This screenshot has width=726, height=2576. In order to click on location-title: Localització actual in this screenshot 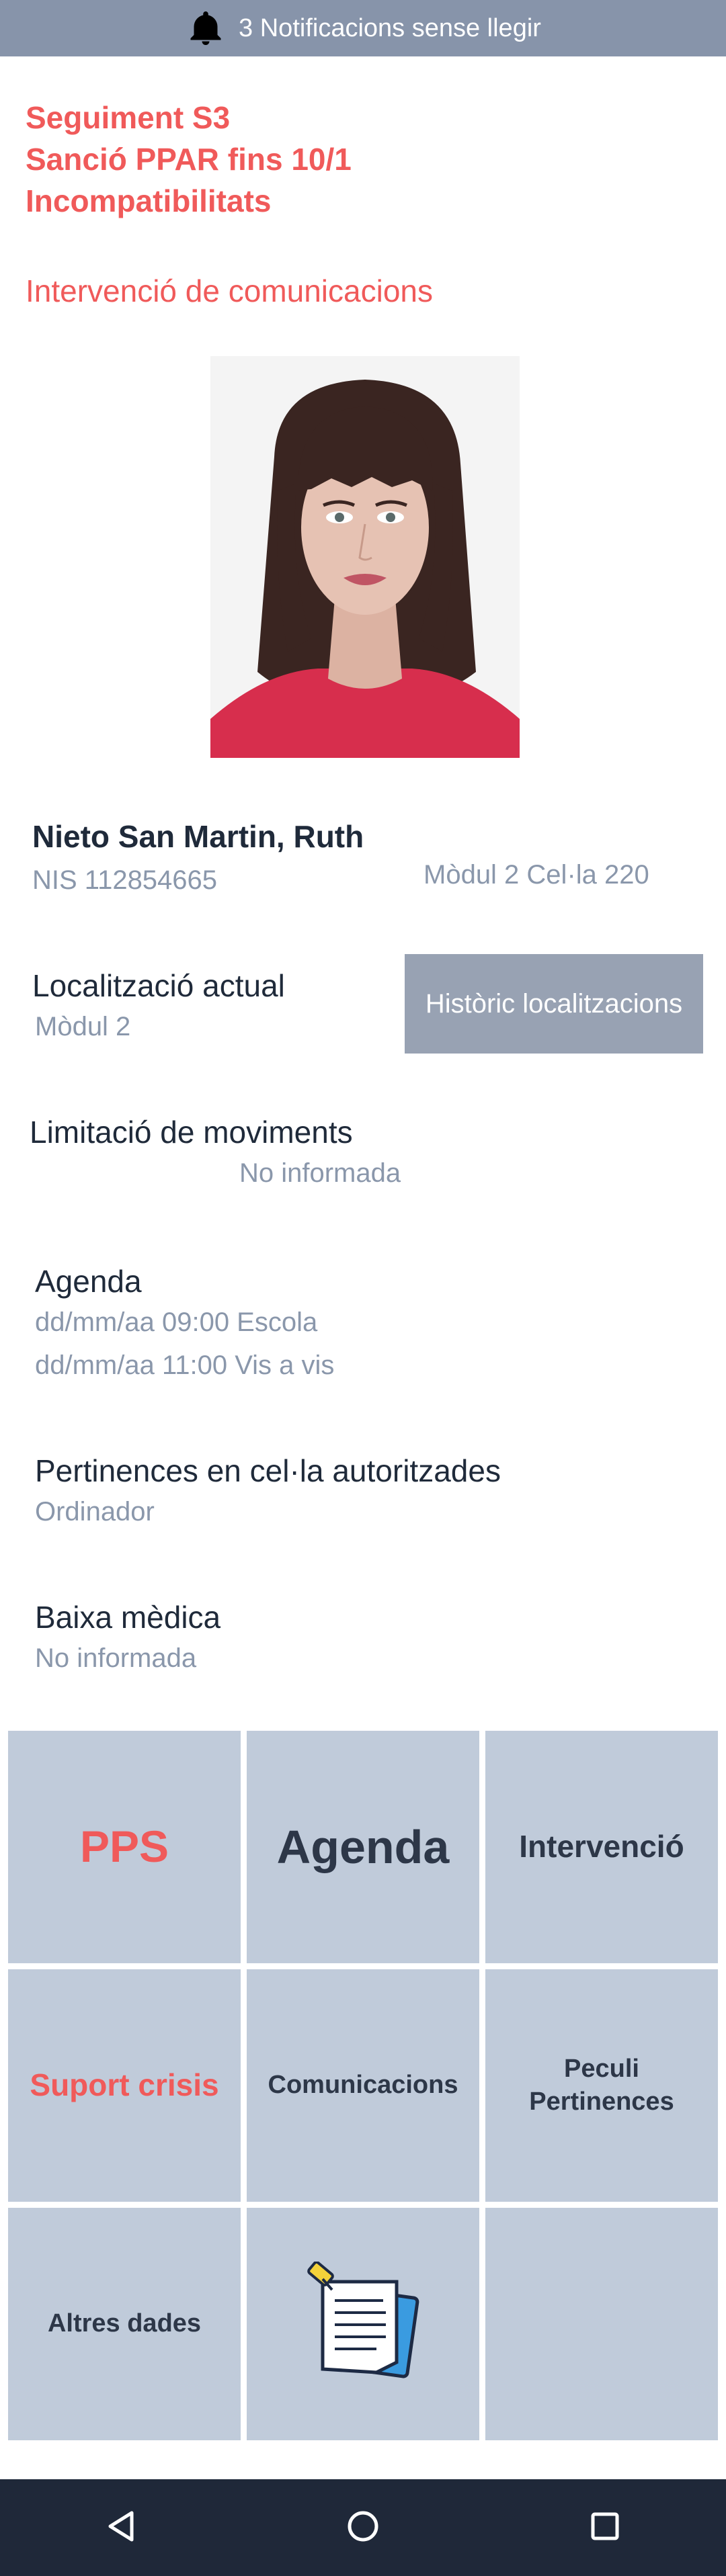, I will do `click(158, 985)`.